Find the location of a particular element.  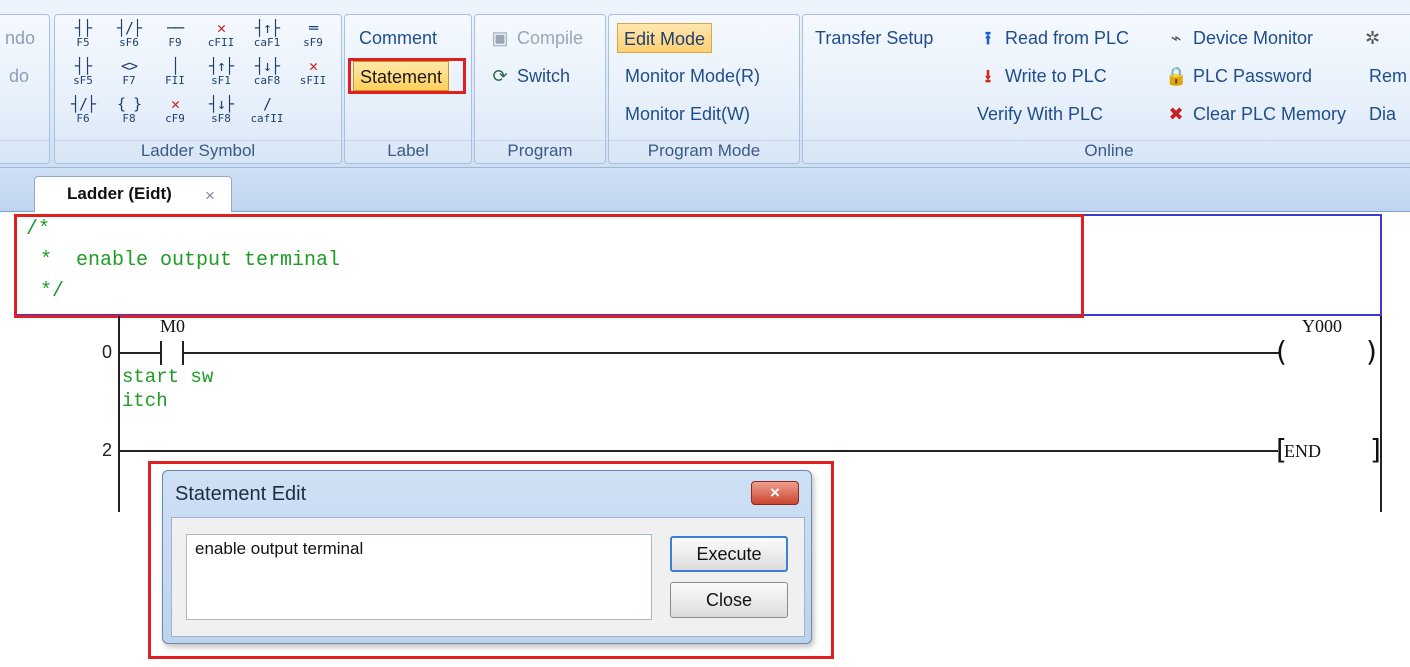

left-power-rail is located at coordinates (119, 414).